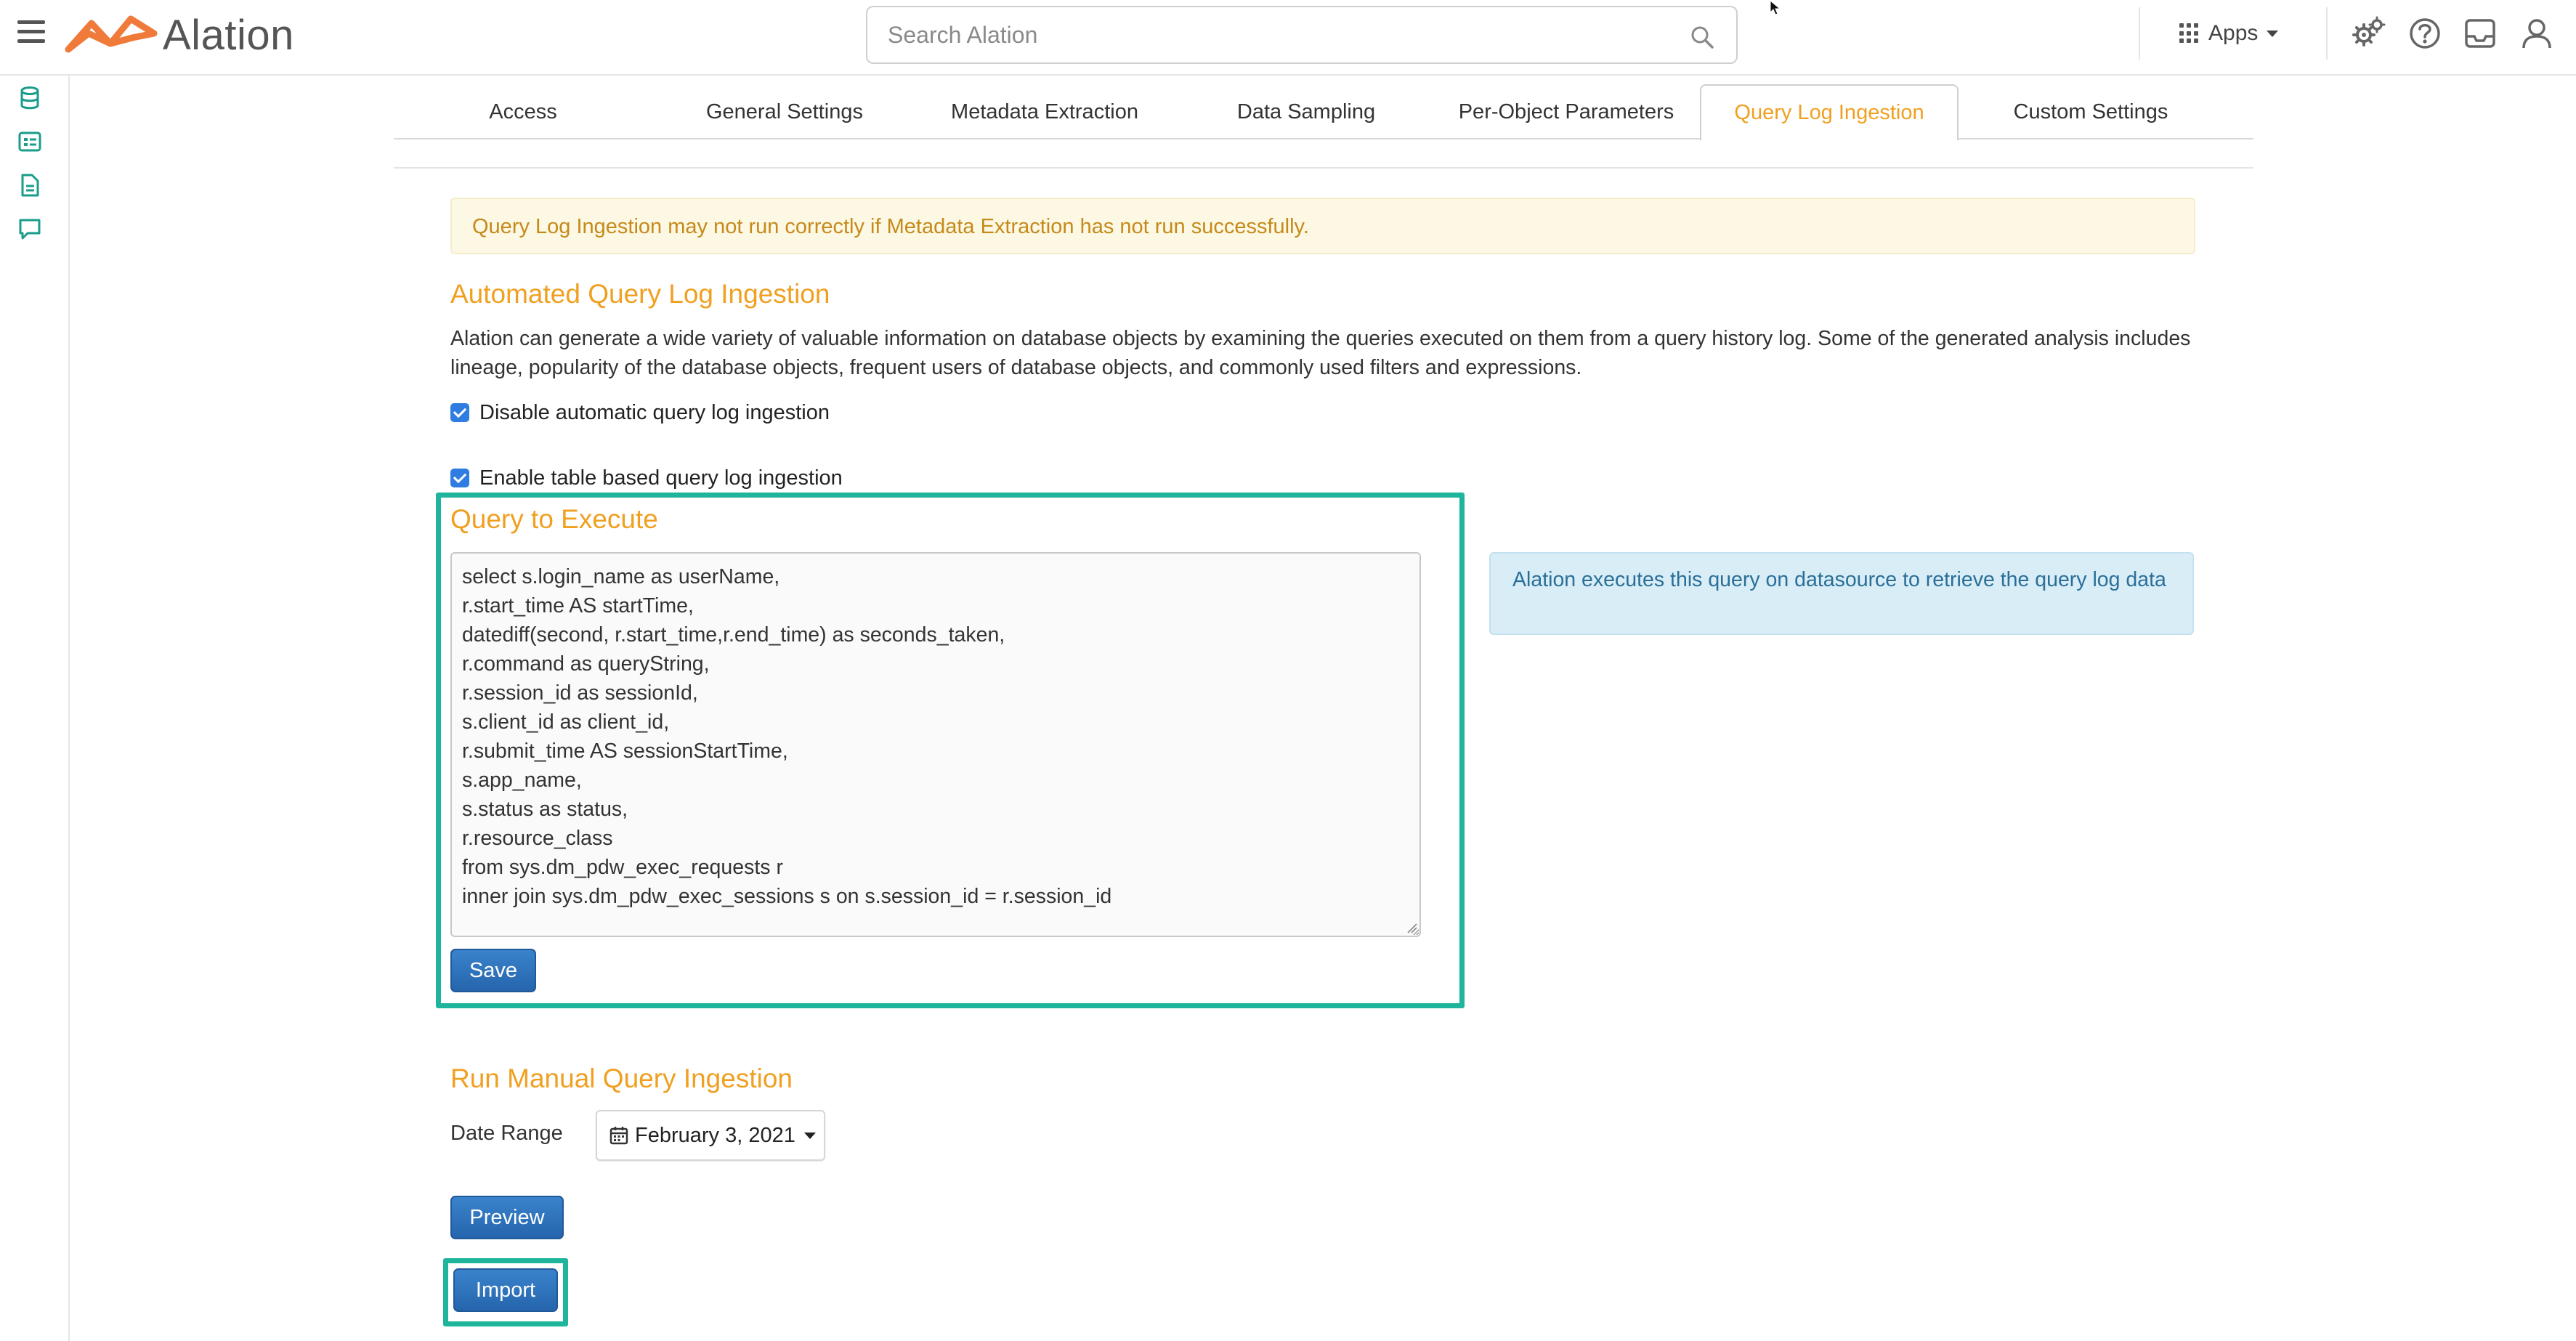 This screenshot has width=2576, height=1341. Describe the element at coordinates (29, 228) in the screenshot. I see `conversation-icon` at that location.